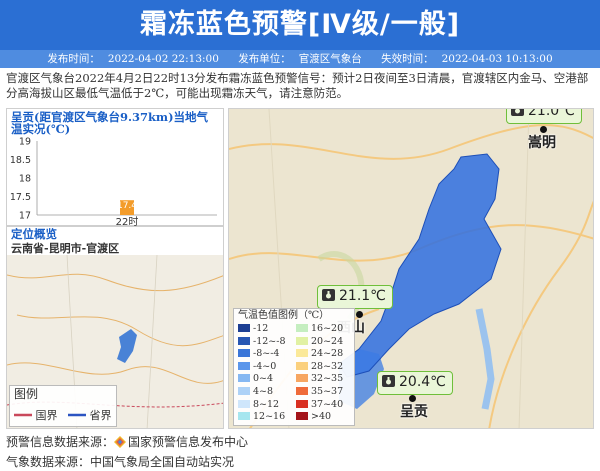  I want to click on temperature-badge-chenggong: 20.4℃, so click(415, 383).